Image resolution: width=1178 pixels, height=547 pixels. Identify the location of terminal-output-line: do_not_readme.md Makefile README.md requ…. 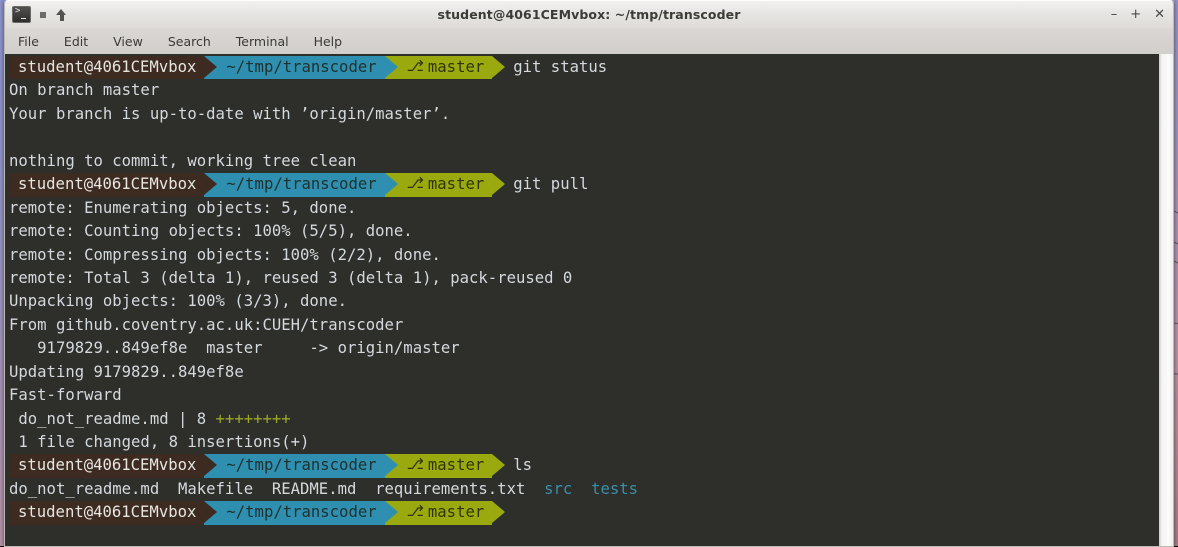
(584, 489).